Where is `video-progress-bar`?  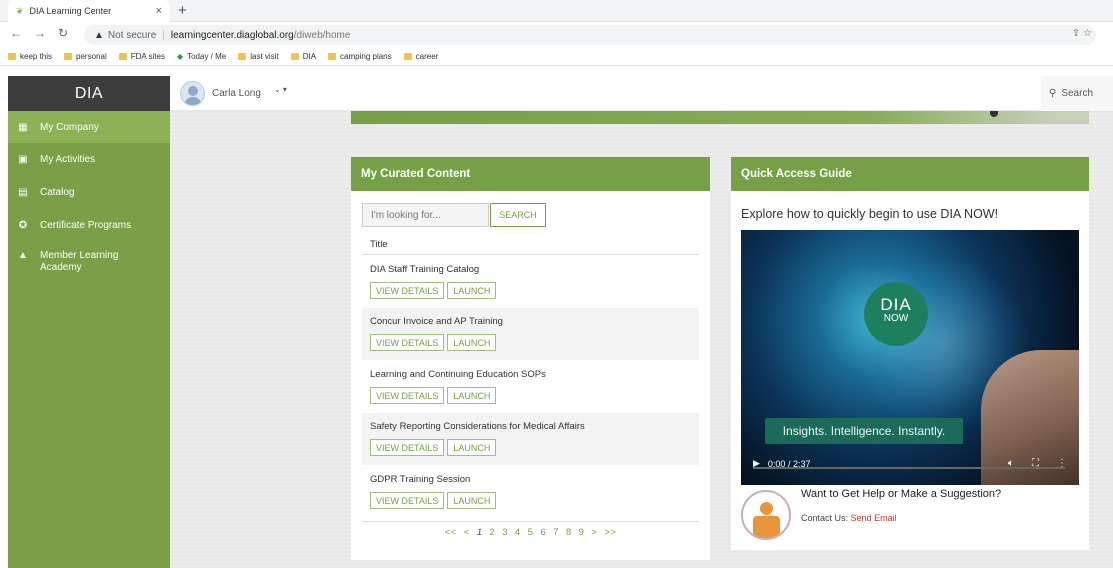 video-progress-bar is located at coordinates (909, 468).